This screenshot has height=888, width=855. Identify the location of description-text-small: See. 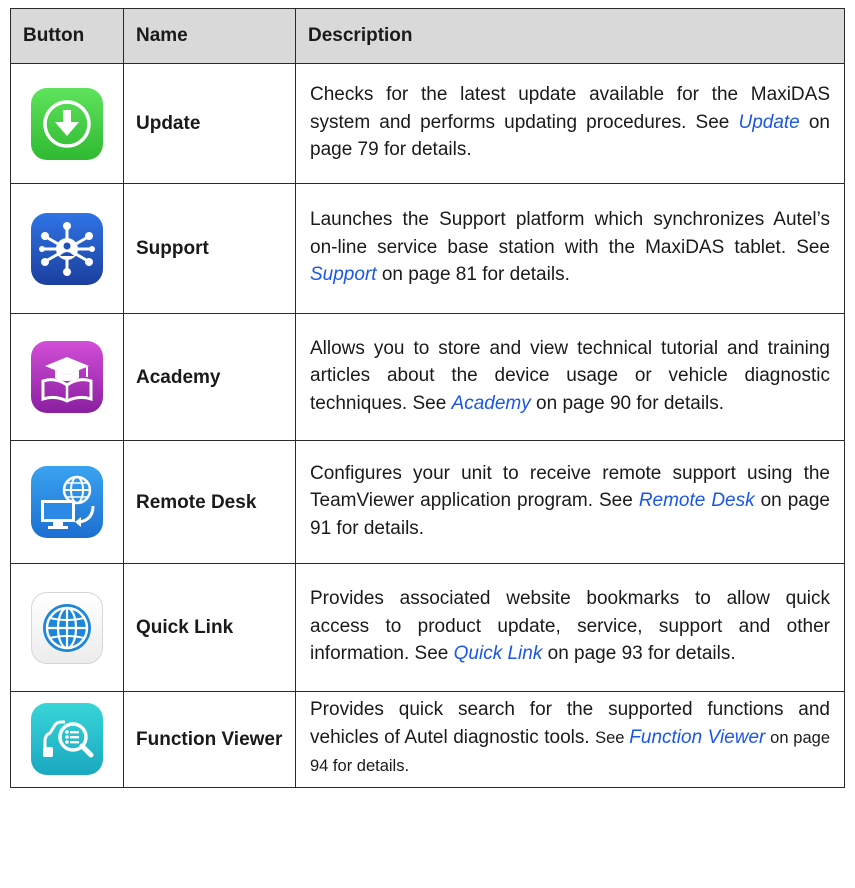
(612, 737).